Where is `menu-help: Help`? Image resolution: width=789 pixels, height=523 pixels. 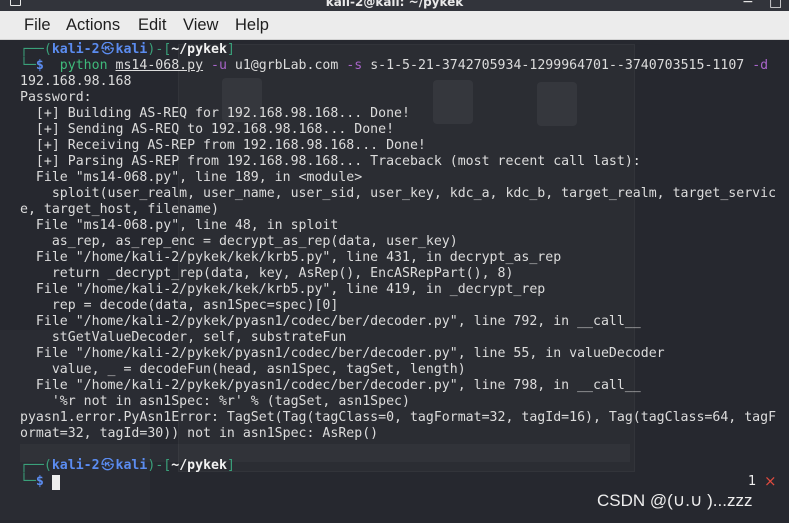 menu-help: Help is located at coordinates (252, 25).